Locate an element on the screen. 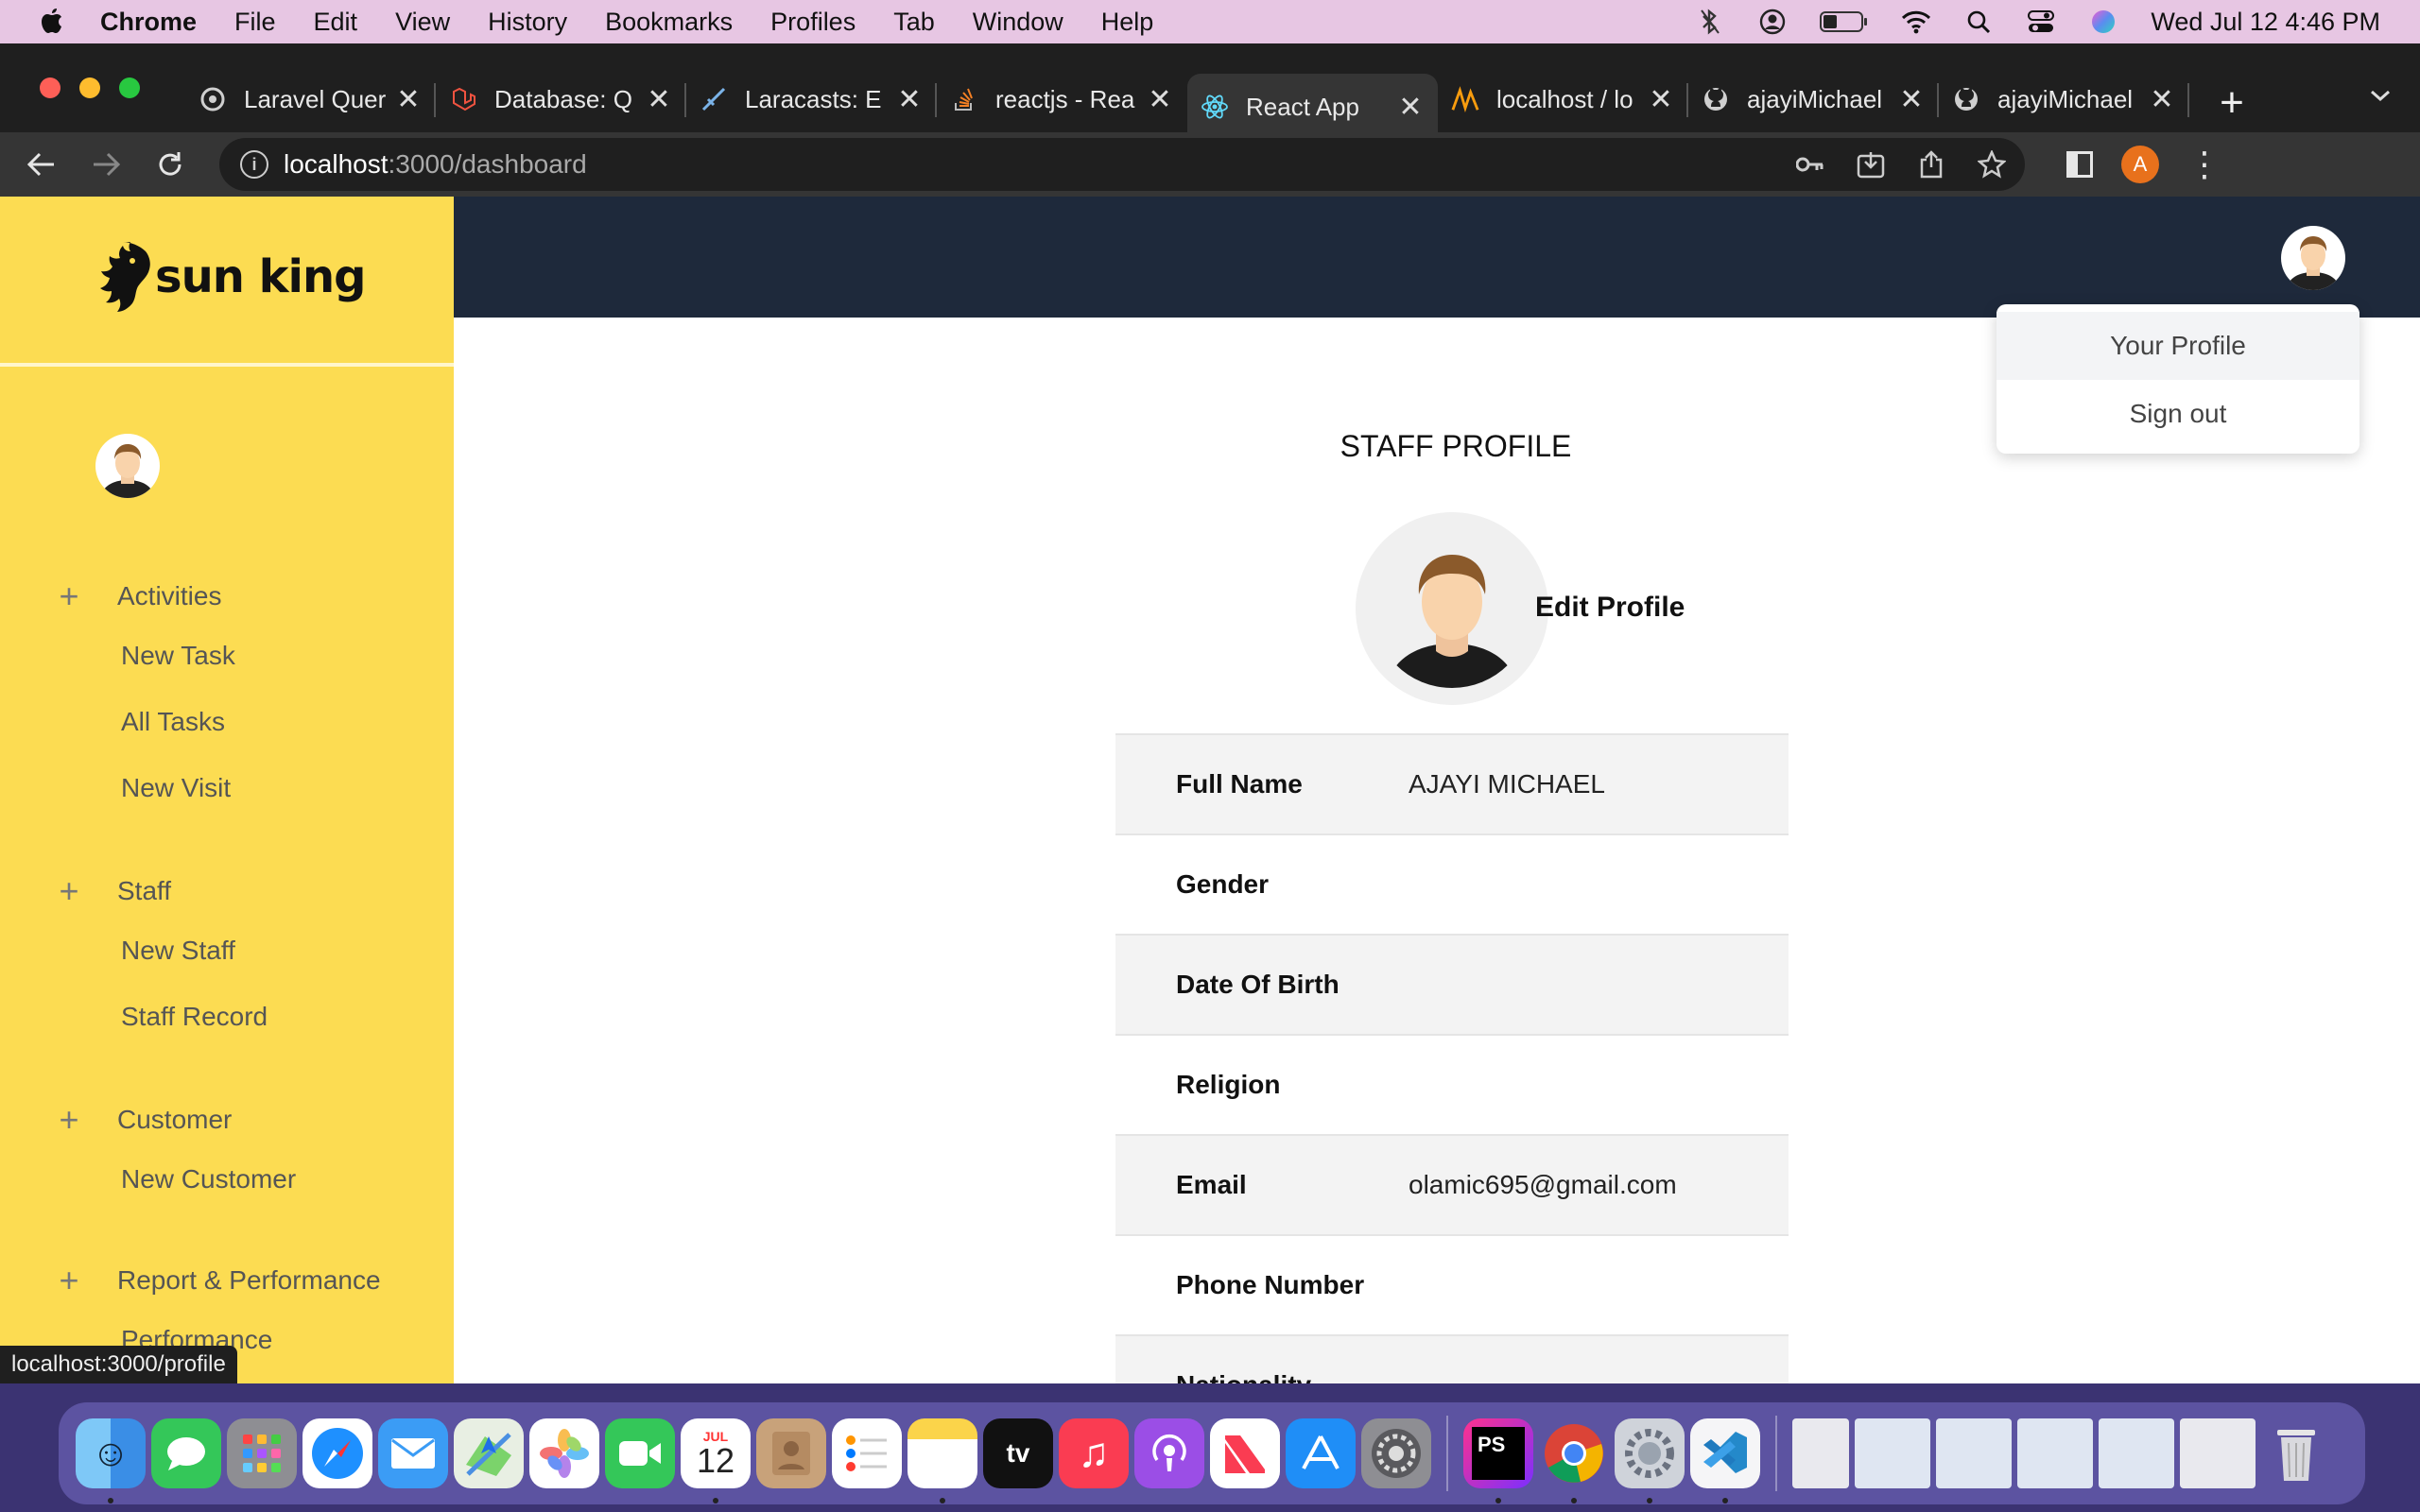 Image resolution: width=2420 pixels, height=1512 pixels. app-store-icon is located at coordinates (1321, 1453).